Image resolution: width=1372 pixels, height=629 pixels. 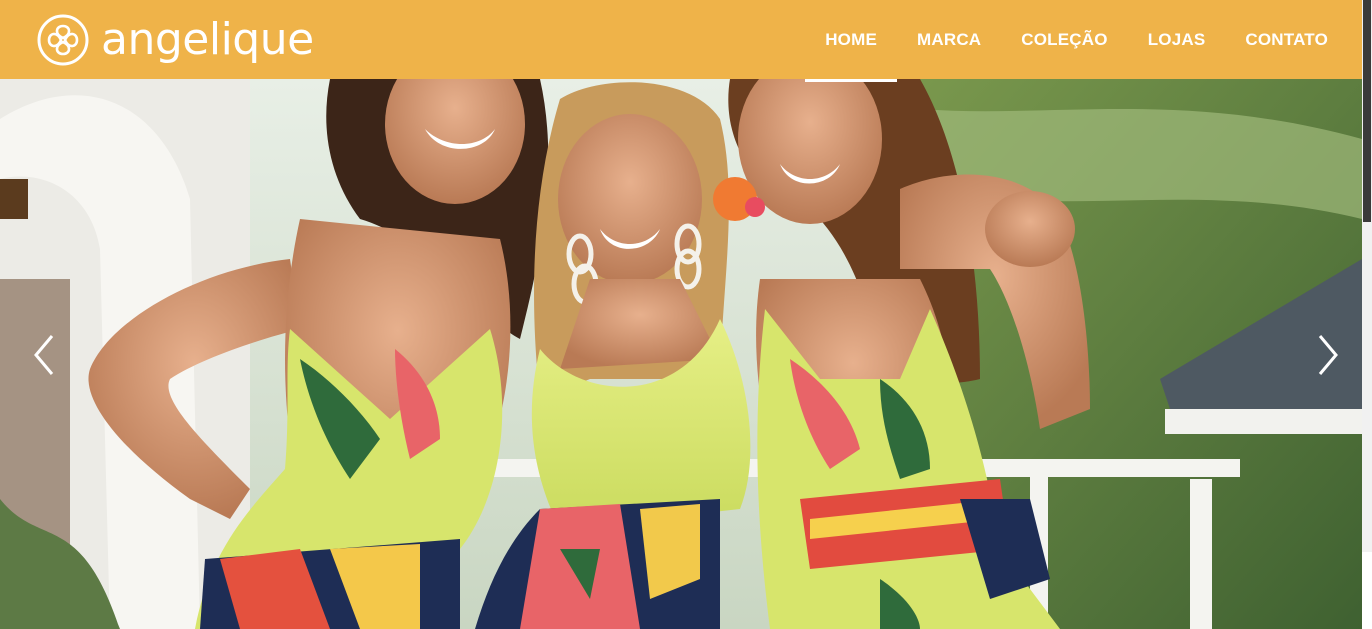 I want to click on main-nav: HOME MARCA COLEÇÃO LOJAS CONTATO, so click(x=1083, y=41).